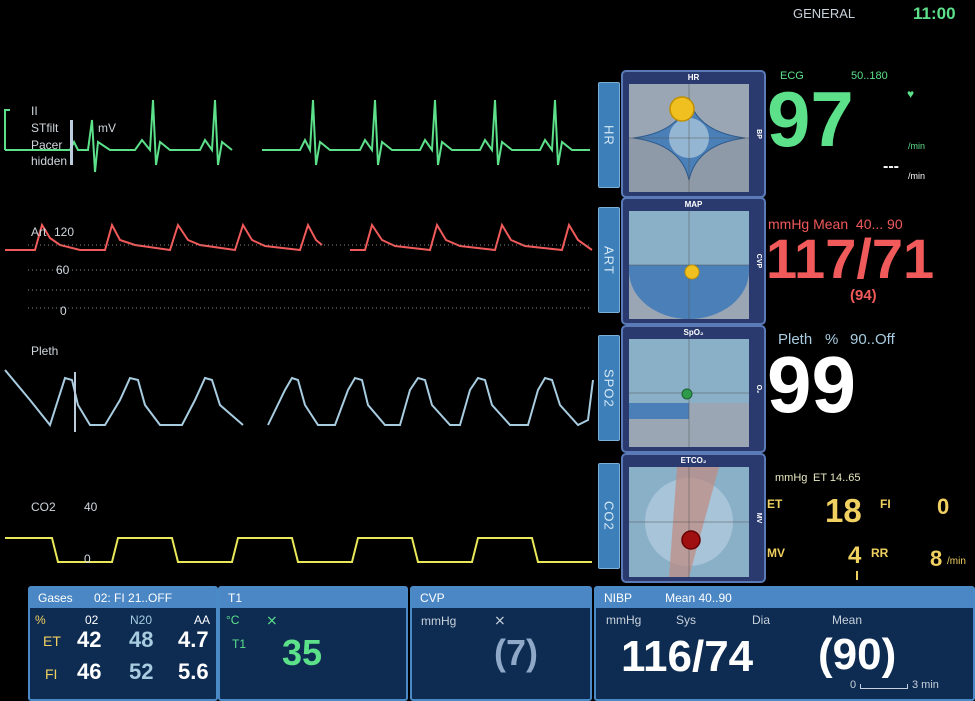 The image size is (975, 701). What do you see at coordinates (693, 460) in the screenshot?
I see `gauge-title: ETCO₂` at bounding box center [693, 460].